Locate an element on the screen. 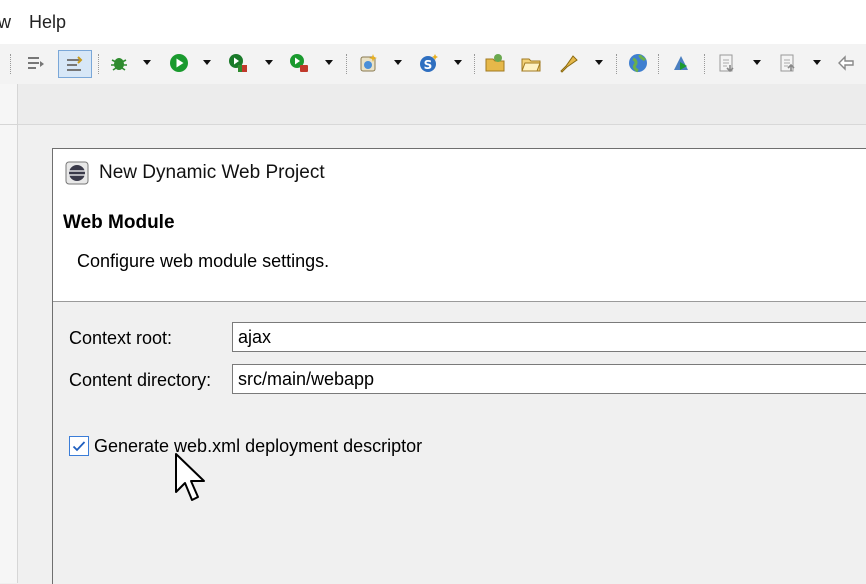 This screenshot has height=584, width=866. open-folder-icon is located at coordinates (495, 63).